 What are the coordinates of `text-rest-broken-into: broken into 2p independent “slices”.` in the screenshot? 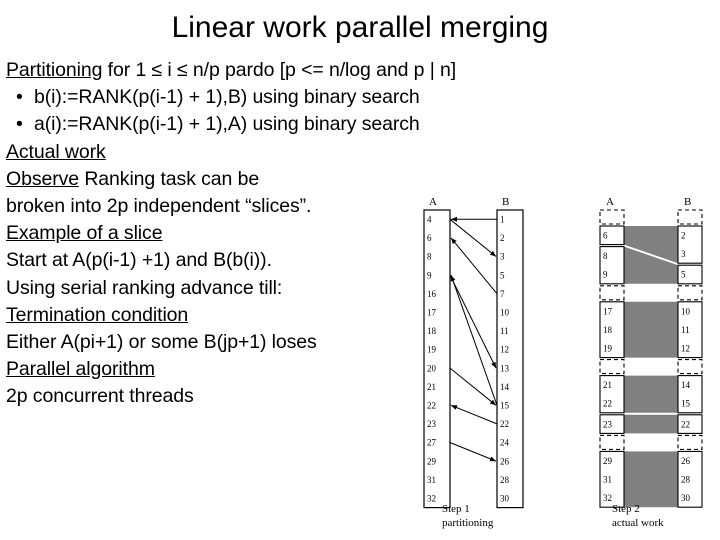 It's located at (159, 205).